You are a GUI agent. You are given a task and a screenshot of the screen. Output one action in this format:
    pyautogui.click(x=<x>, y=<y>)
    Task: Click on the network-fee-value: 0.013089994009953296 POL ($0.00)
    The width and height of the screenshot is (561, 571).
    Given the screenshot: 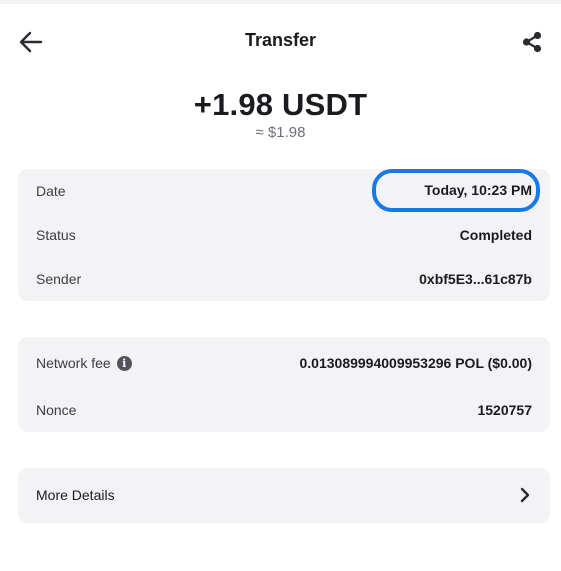 What is the action you would take?
    pyautogui.click(x=416, y=363)
    